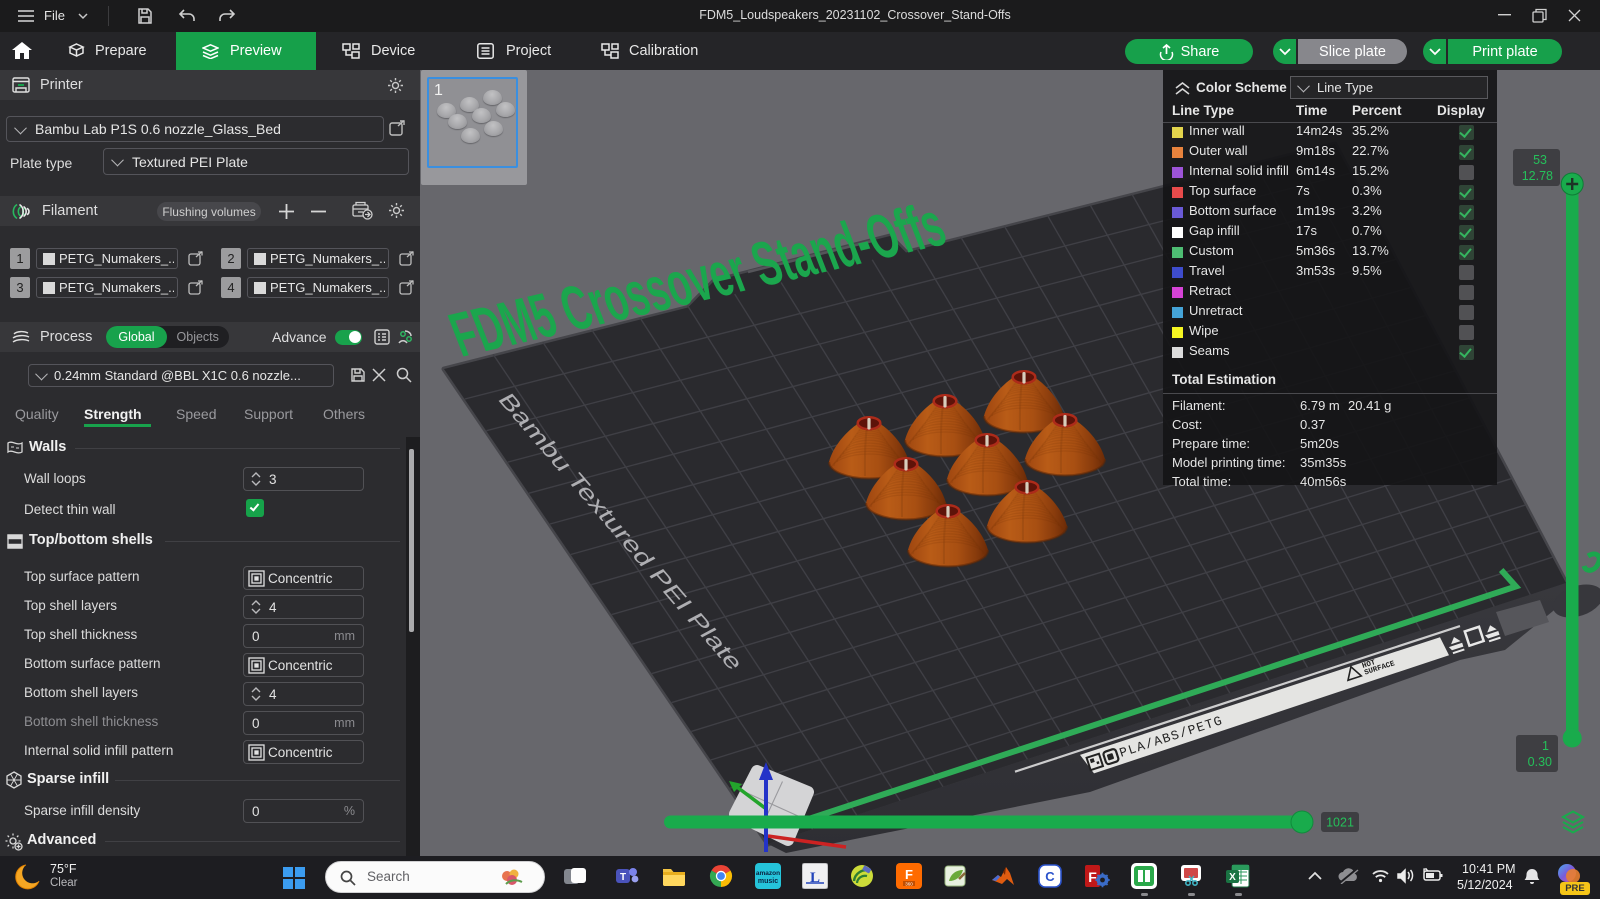  I want to click on svg-text: amazon, so click(768, 873).